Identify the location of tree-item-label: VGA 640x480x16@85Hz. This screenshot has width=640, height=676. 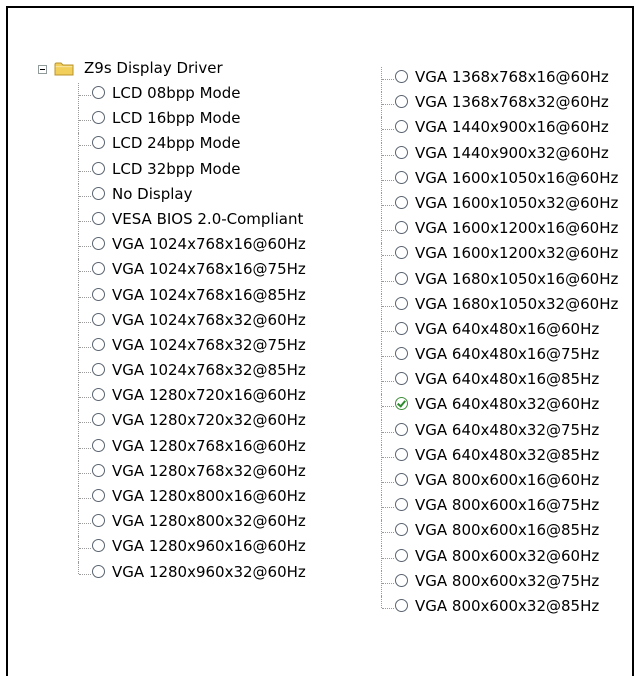
(507, 379).